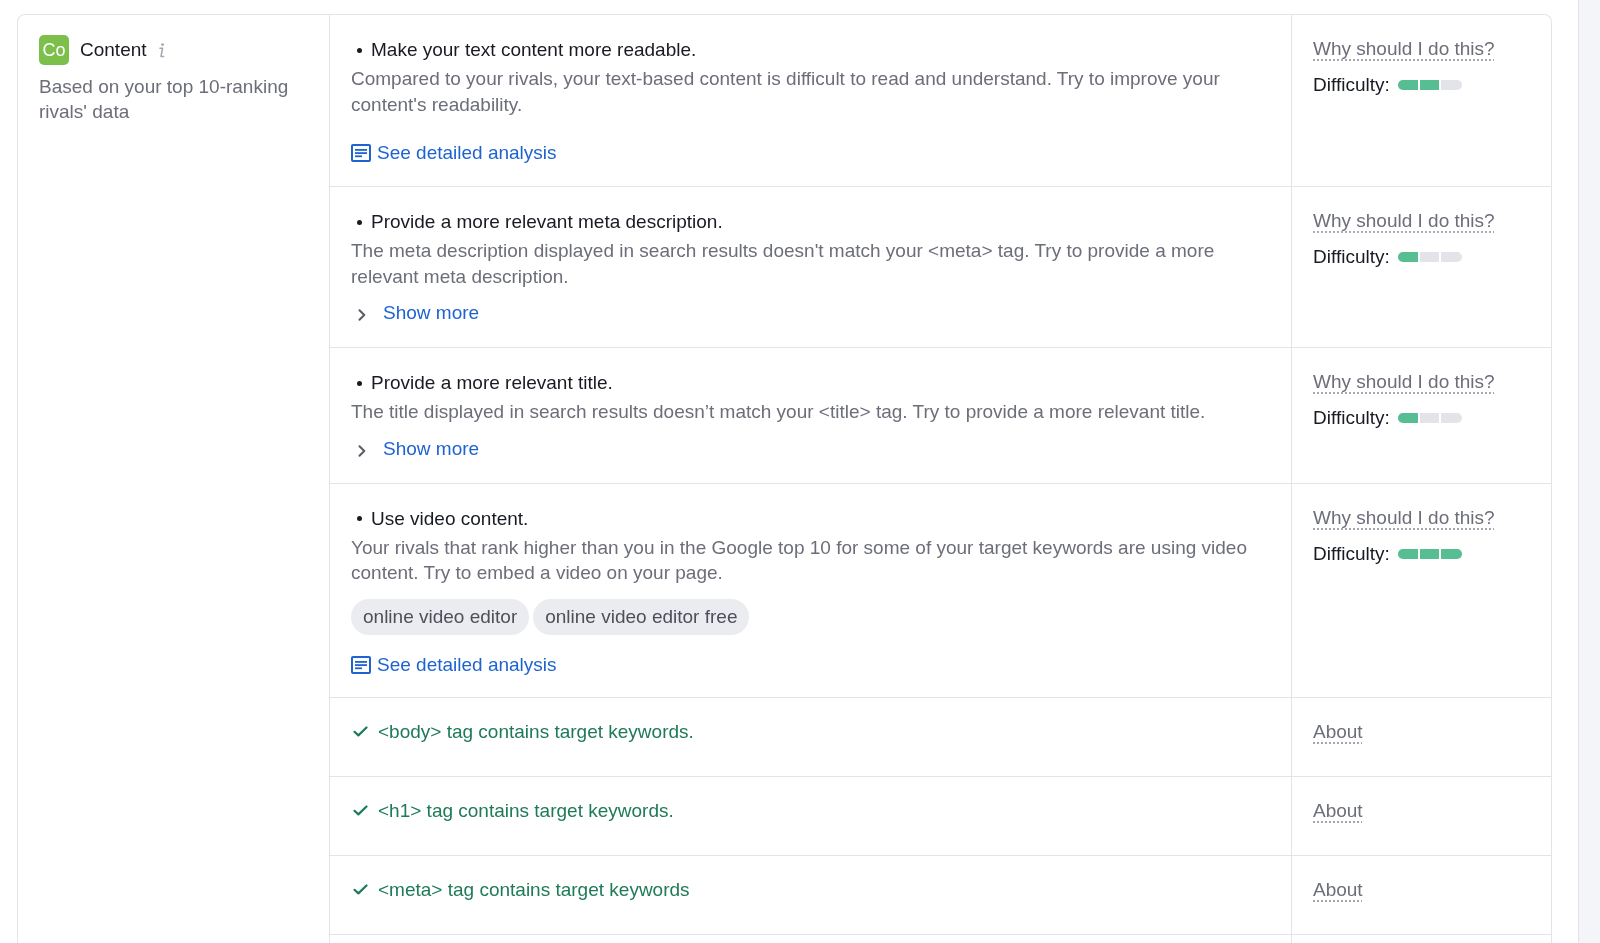 Image resolution: width=1600 pixels, height=943 pixels. What do you see at coordinates (492, 383) in the screenshot?
I see `recommendation-title: Provide a more relevant title.` at bounding box center [492, 383].